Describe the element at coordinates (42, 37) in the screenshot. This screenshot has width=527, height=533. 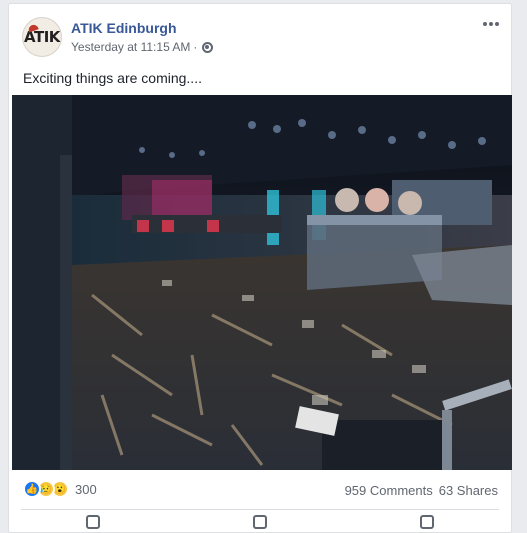
I see `page-avatar: ATIK` at that location.